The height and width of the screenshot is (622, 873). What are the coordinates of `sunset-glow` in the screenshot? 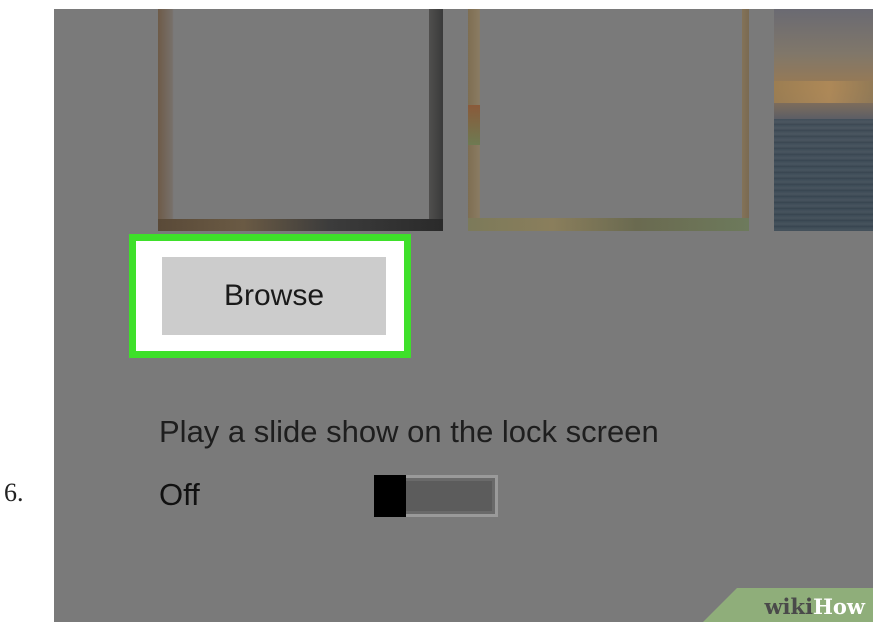 It's located at (823, 92).